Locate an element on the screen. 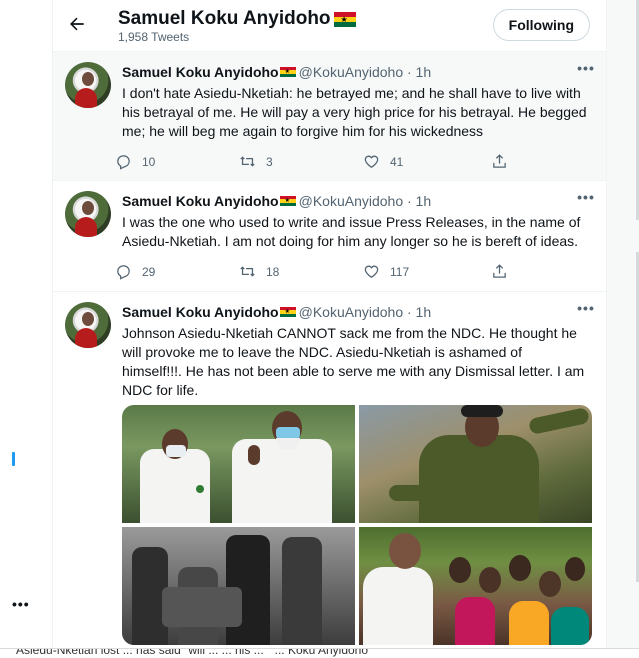 The width and height of the screenshot is (639, 658). profile-name: Samuel Koku Anyidoho is located at coordinates (224, 18).